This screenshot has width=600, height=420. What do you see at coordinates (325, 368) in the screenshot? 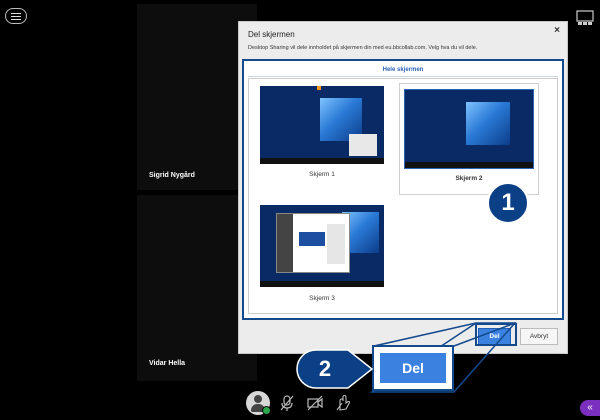
I see `callout-marker-2: 2` at bounding box center [325, 368].